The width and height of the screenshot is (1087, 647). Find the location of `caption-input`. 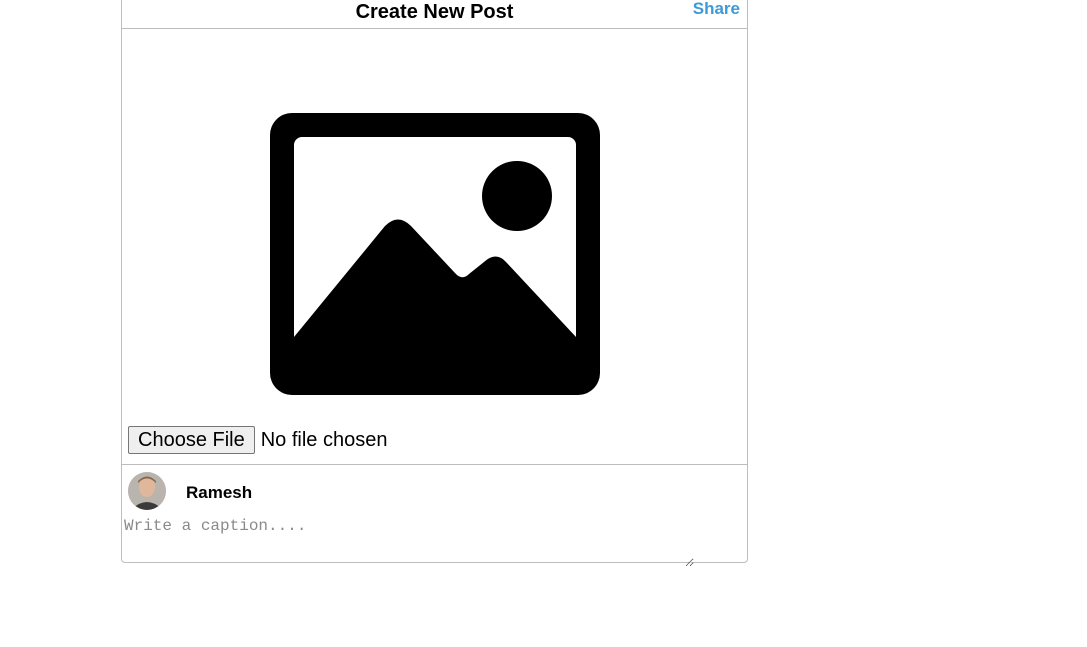

caption-input is located at coordinates (408, 541).